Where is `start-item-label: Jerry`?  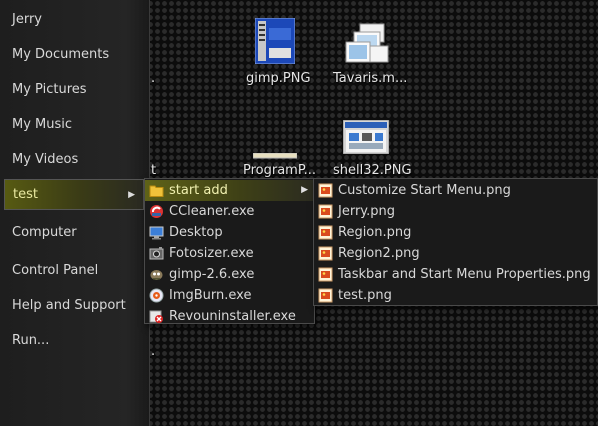 start-item-label: Jerry is located at coordinates (27, 19).